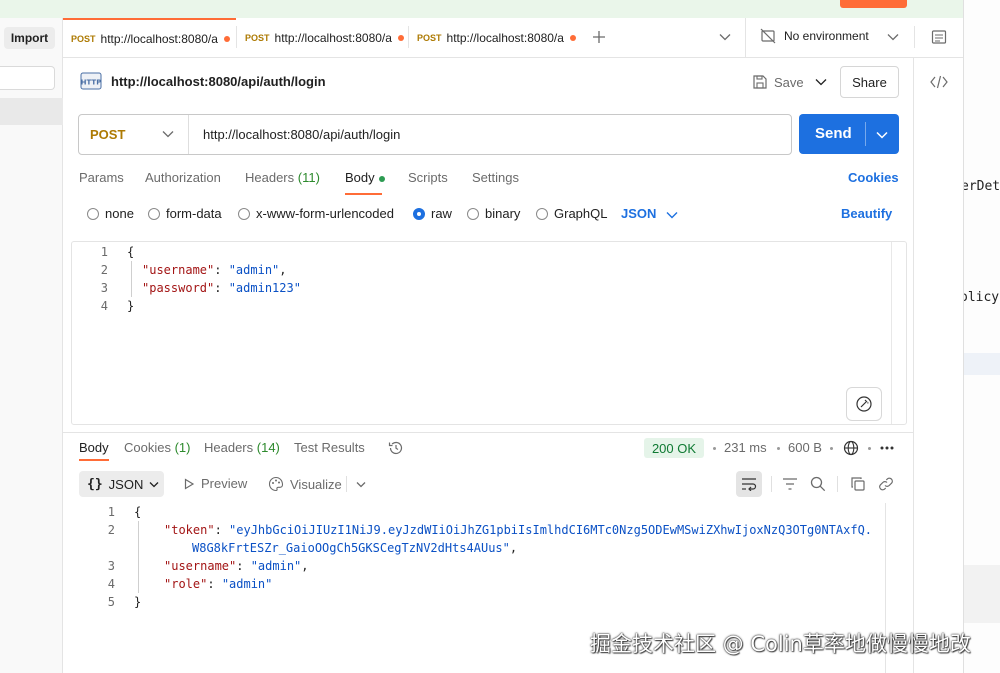 The width and height of the screenshot is (1000, 673). I want to click on more-options-button, so click(887, 448).